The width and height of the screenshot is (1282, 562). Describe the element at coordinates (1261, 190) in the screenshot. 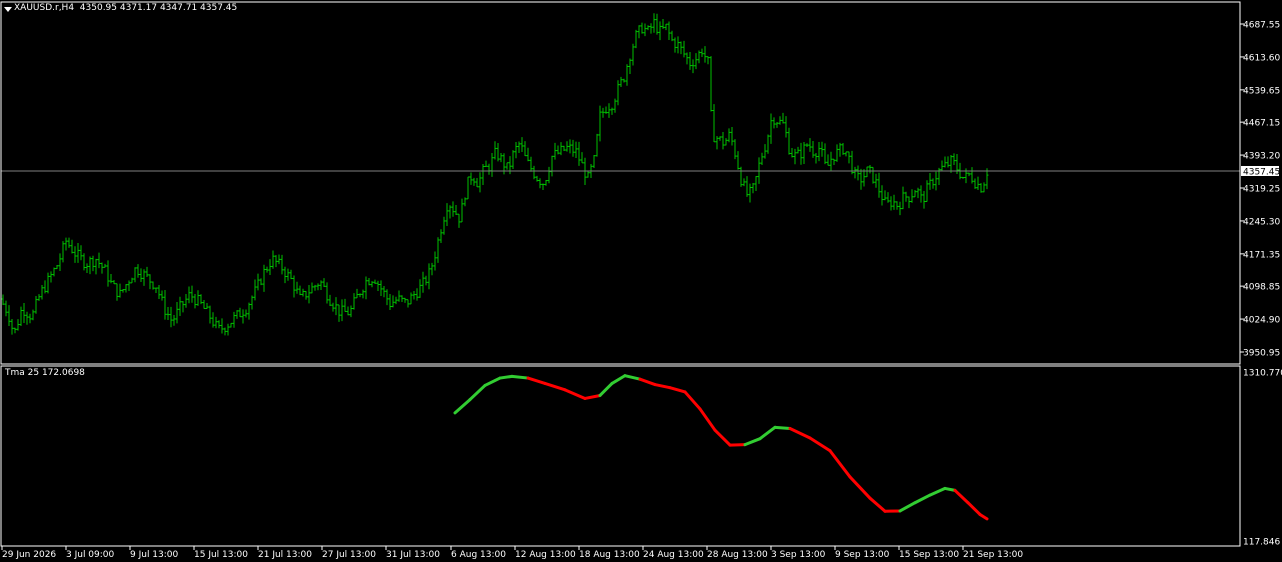

I see `y-tick-label: 4319.25` at that location.